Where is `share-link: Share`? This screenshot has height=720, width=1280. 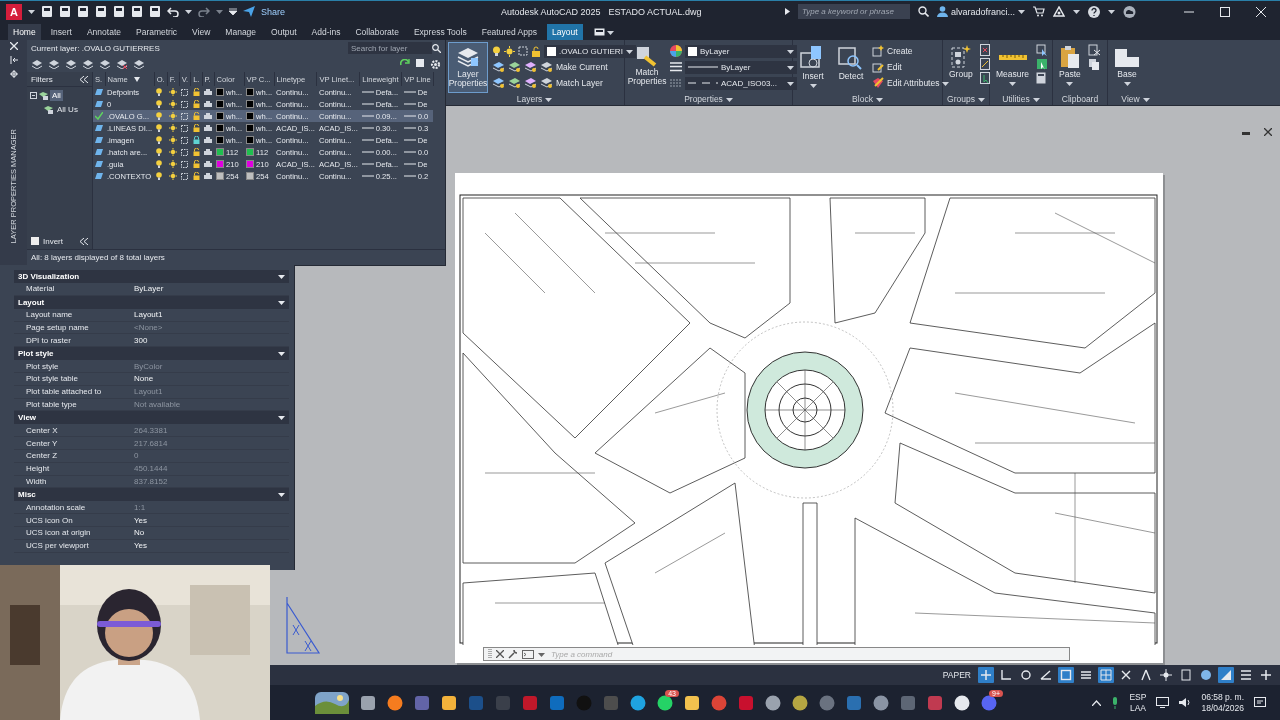 share-link: Share is located at coordinates (273, 11).